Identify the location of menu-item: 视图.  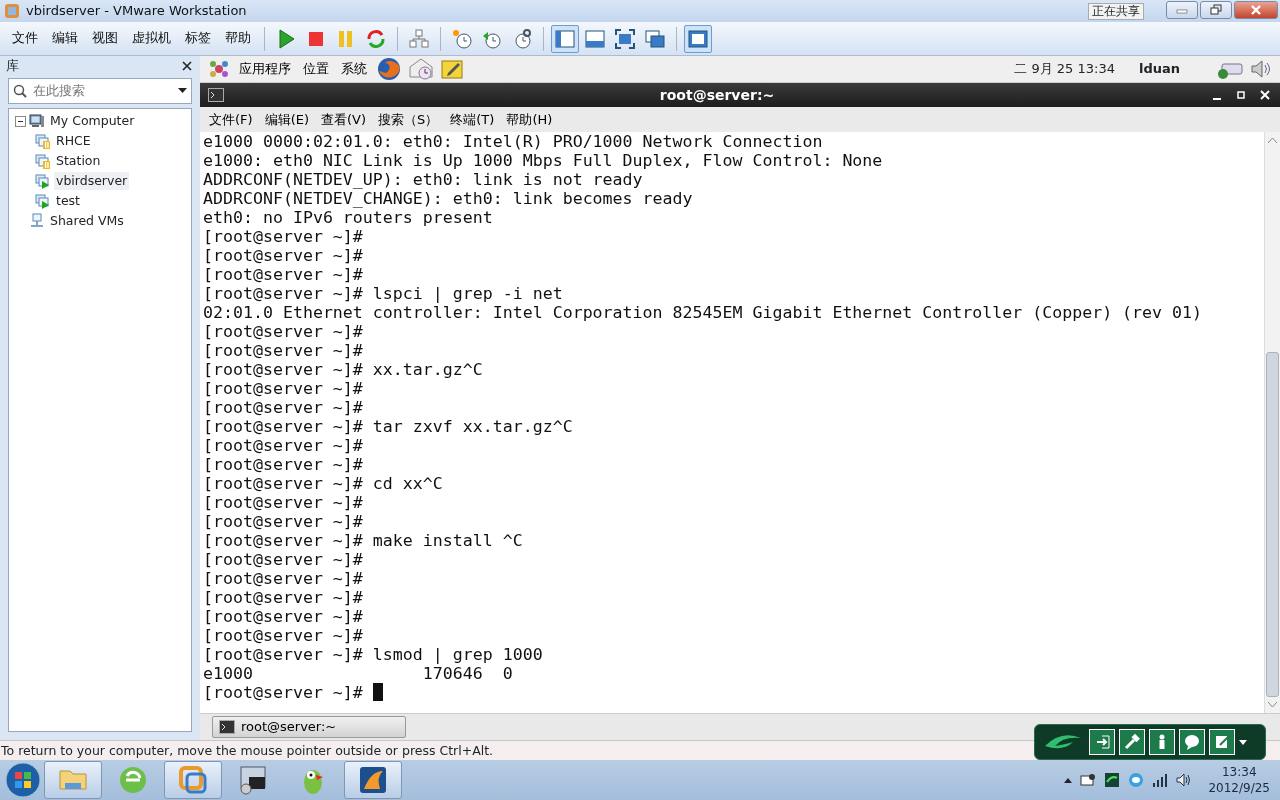
(105, 38).